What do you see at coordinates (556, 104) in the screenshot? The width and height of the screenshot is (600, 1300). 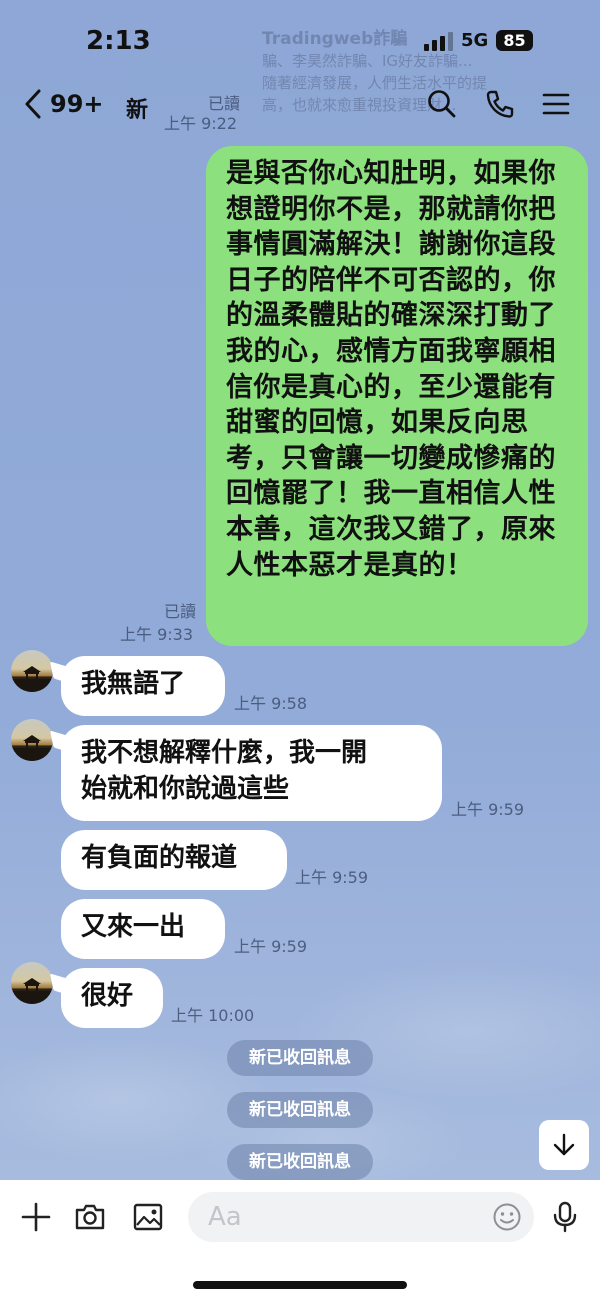 I see `menu-icon` at bounding box center [556, 104].